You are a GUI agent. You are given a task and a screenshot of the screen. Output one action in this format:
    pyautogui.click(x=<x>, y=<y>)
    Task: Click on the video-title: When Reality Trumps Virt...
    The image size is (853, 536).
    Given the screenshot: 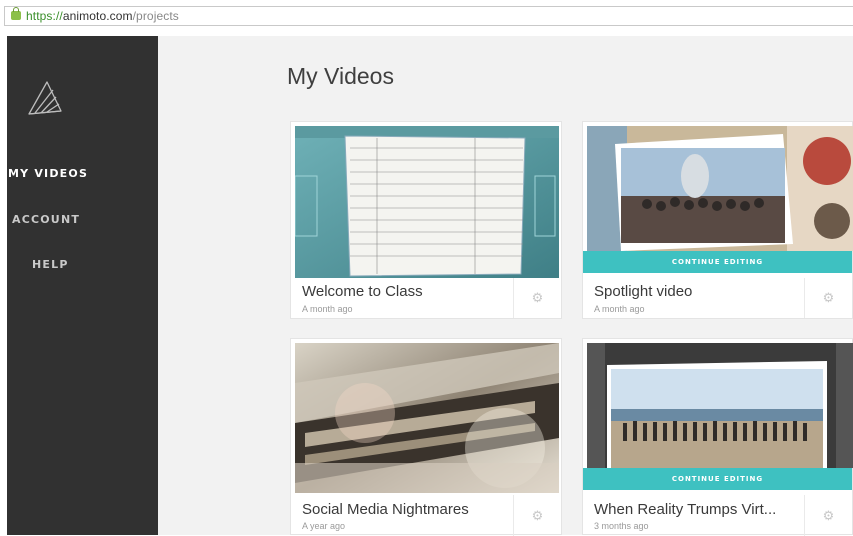 What is the action you would take?
    pyautogui.click(x=685, y=509)
    